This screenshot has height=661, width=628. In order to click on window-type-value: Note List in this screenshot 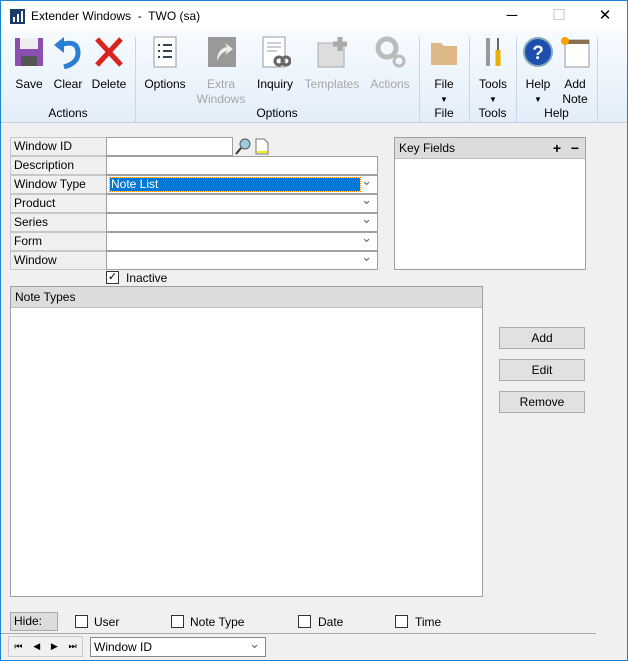, I will do `click(235, 184)`.